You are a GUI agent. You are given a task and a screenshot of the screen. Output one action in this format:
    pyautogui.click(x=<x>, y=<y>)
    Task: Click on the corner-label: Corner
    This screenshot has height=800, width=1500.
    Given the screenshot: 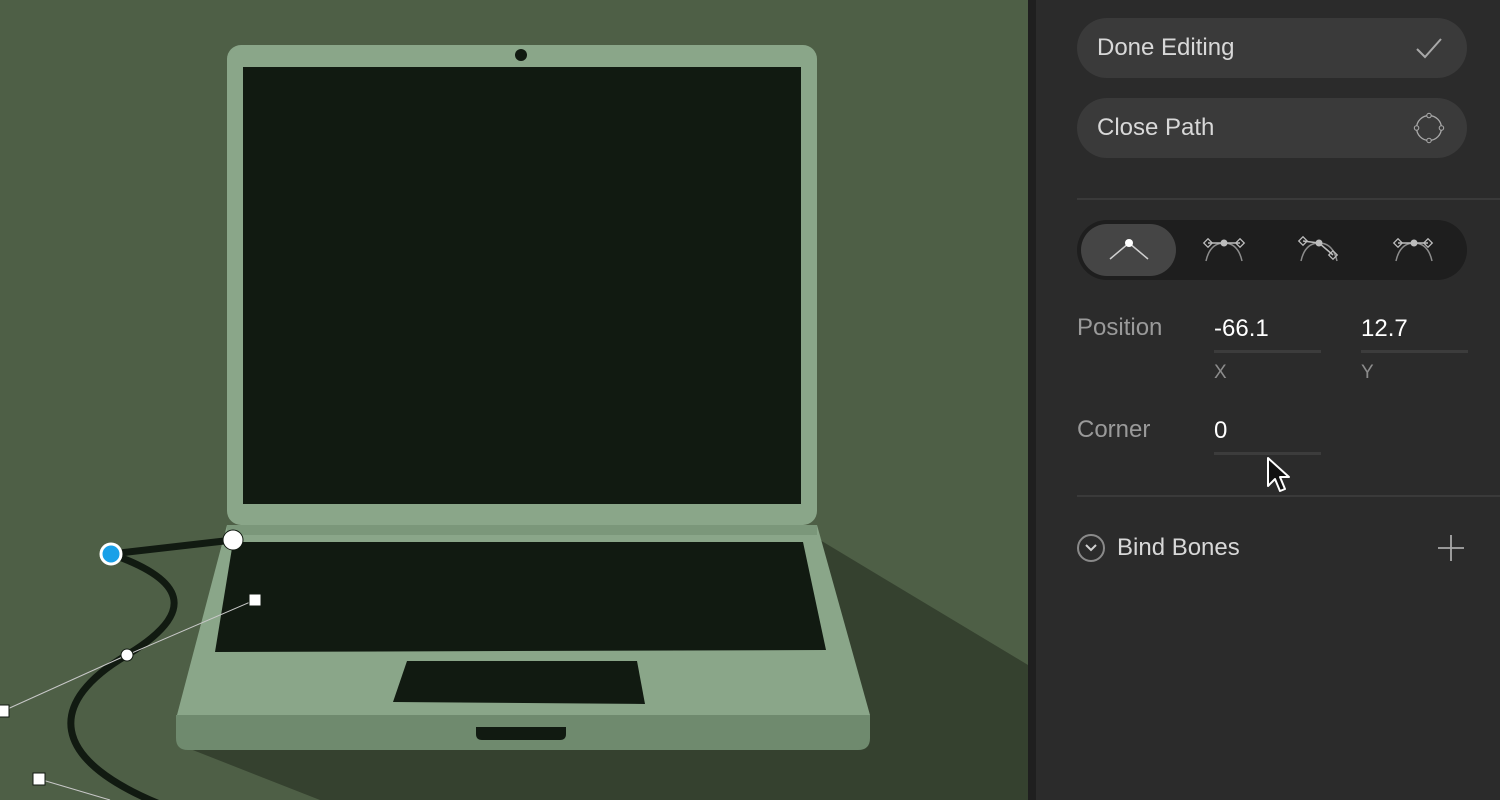 What is the action you would take?
    pyautogui.click(x=1114, y=429)
    